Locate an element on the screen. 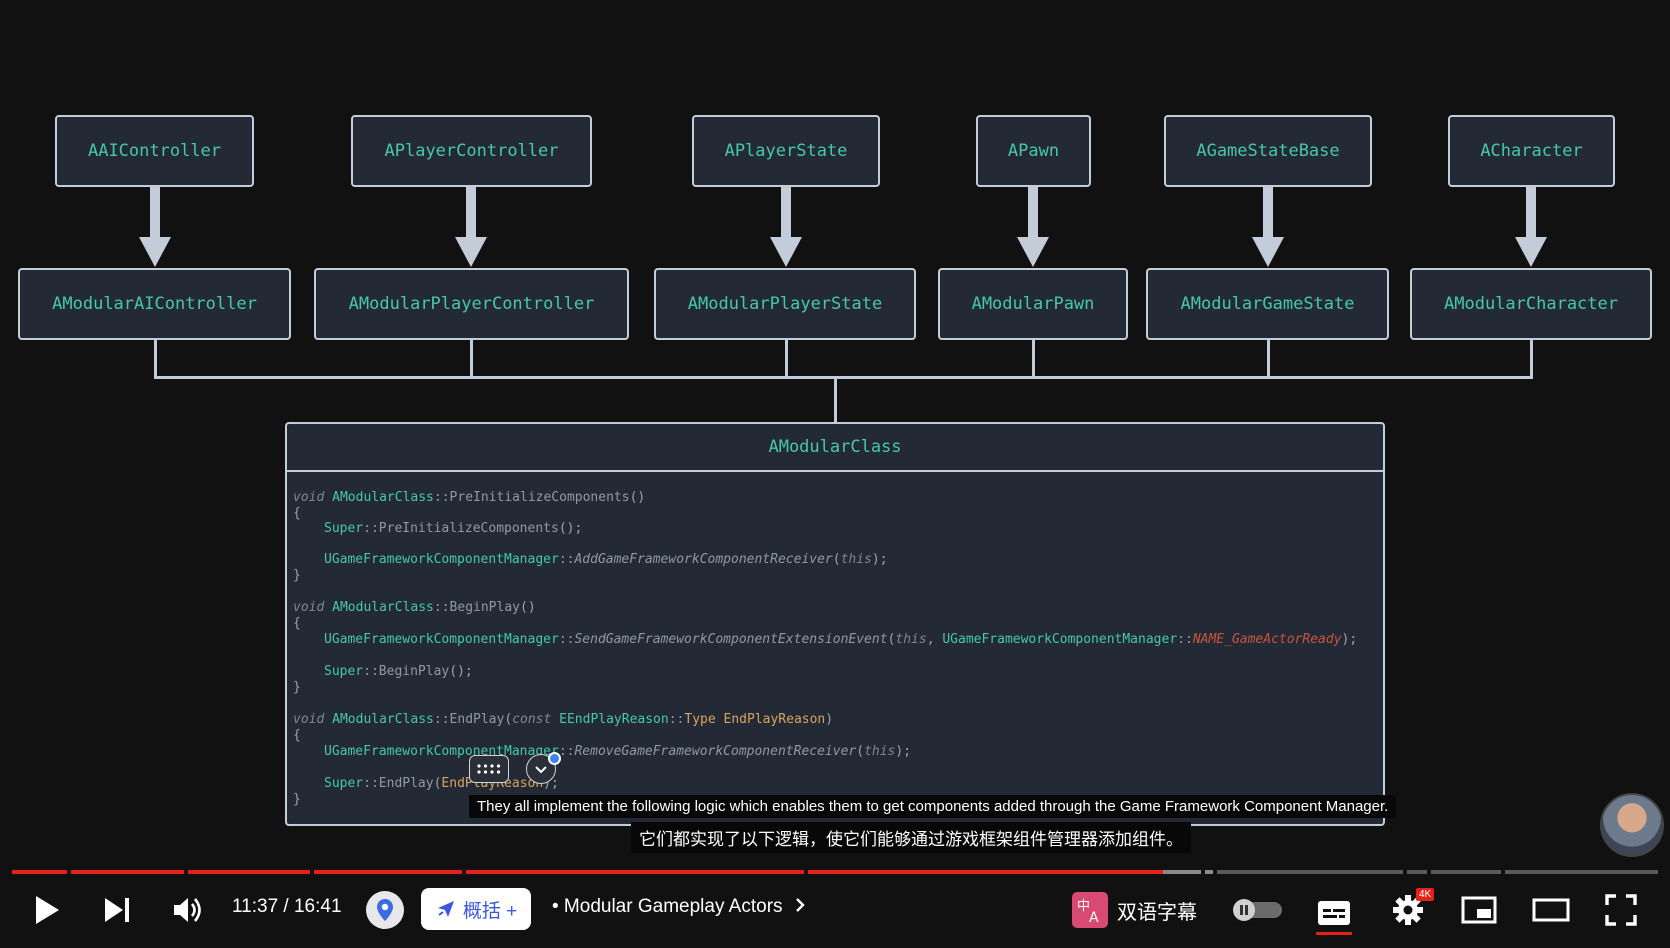  node-label: AModularGameState is located at coordinates (1267, 304).